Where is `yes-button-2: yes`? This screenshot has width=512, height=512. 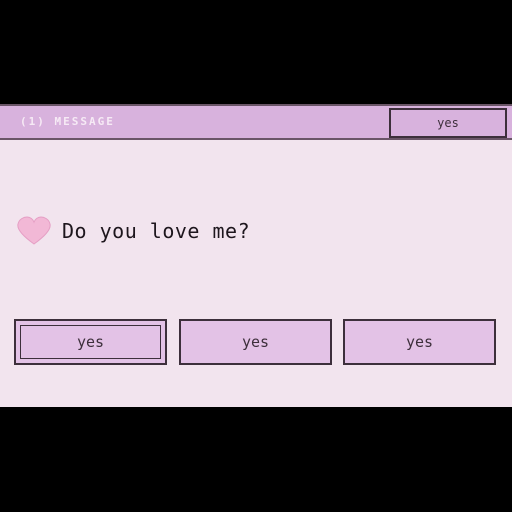
yes-button-2: yes is located at coordinates (255, 342).